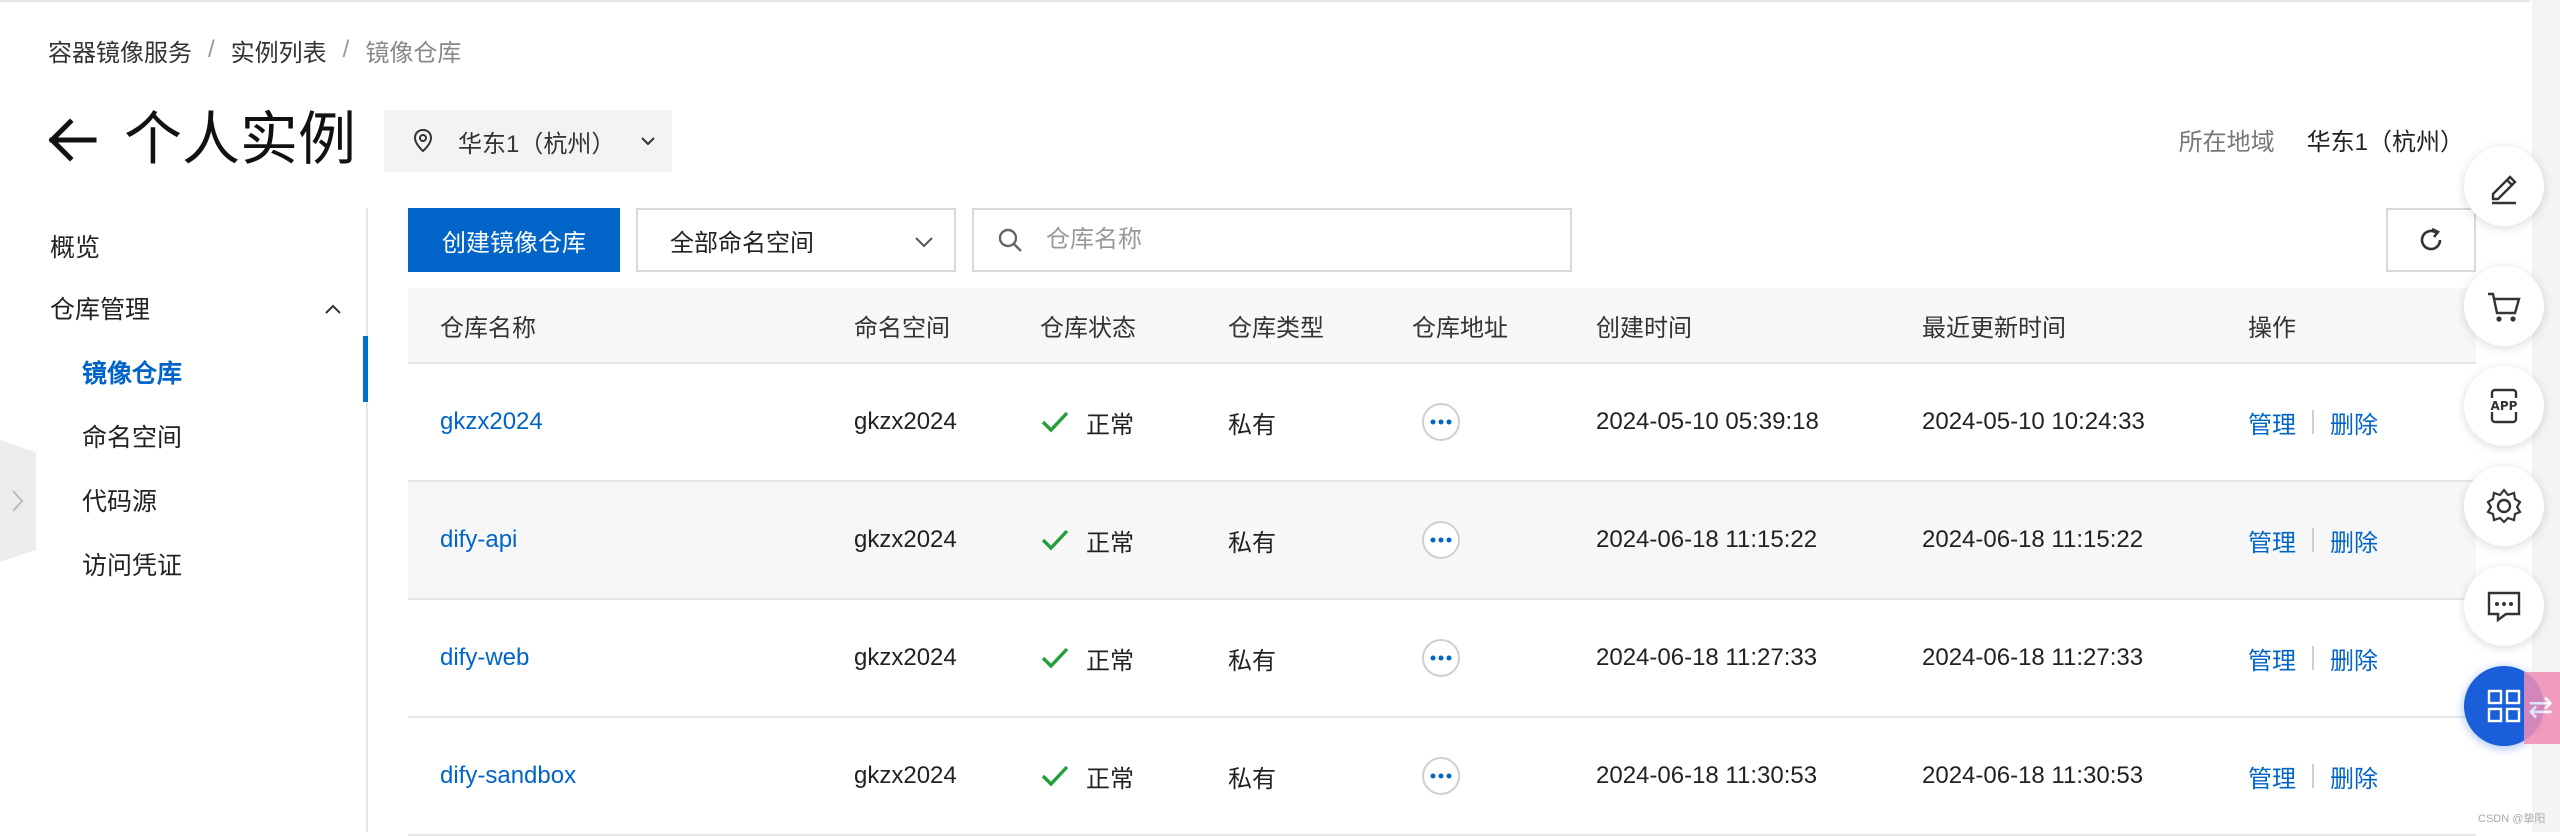  I want to click on repo-created-time: 2024-06-18 11:15:22, so click(1707, 539).